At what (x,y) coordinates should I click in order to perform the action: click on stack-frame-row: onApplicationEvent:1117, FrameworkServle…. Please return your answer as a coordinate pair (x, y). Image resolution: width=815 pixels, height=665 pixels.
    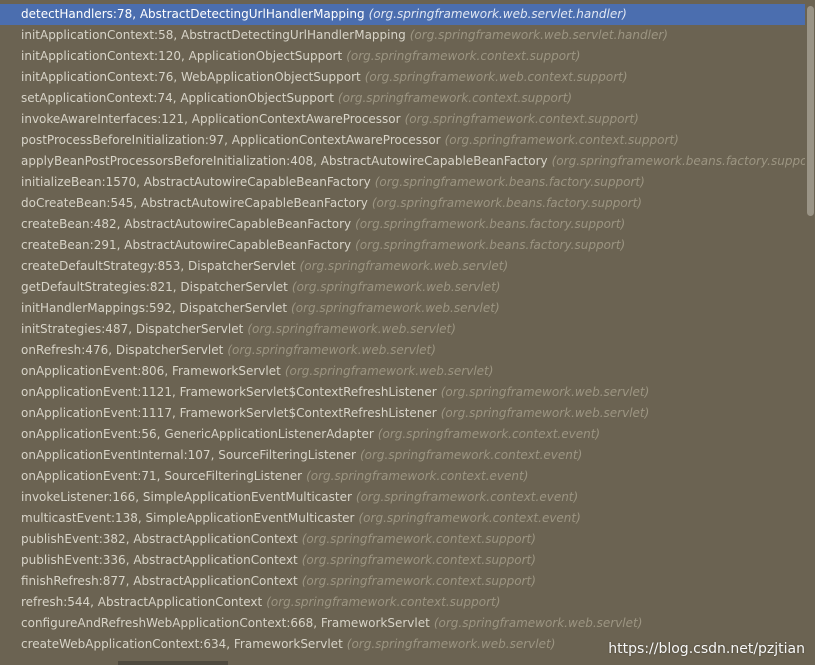
    Looking at the image, I should click on (402, 413).